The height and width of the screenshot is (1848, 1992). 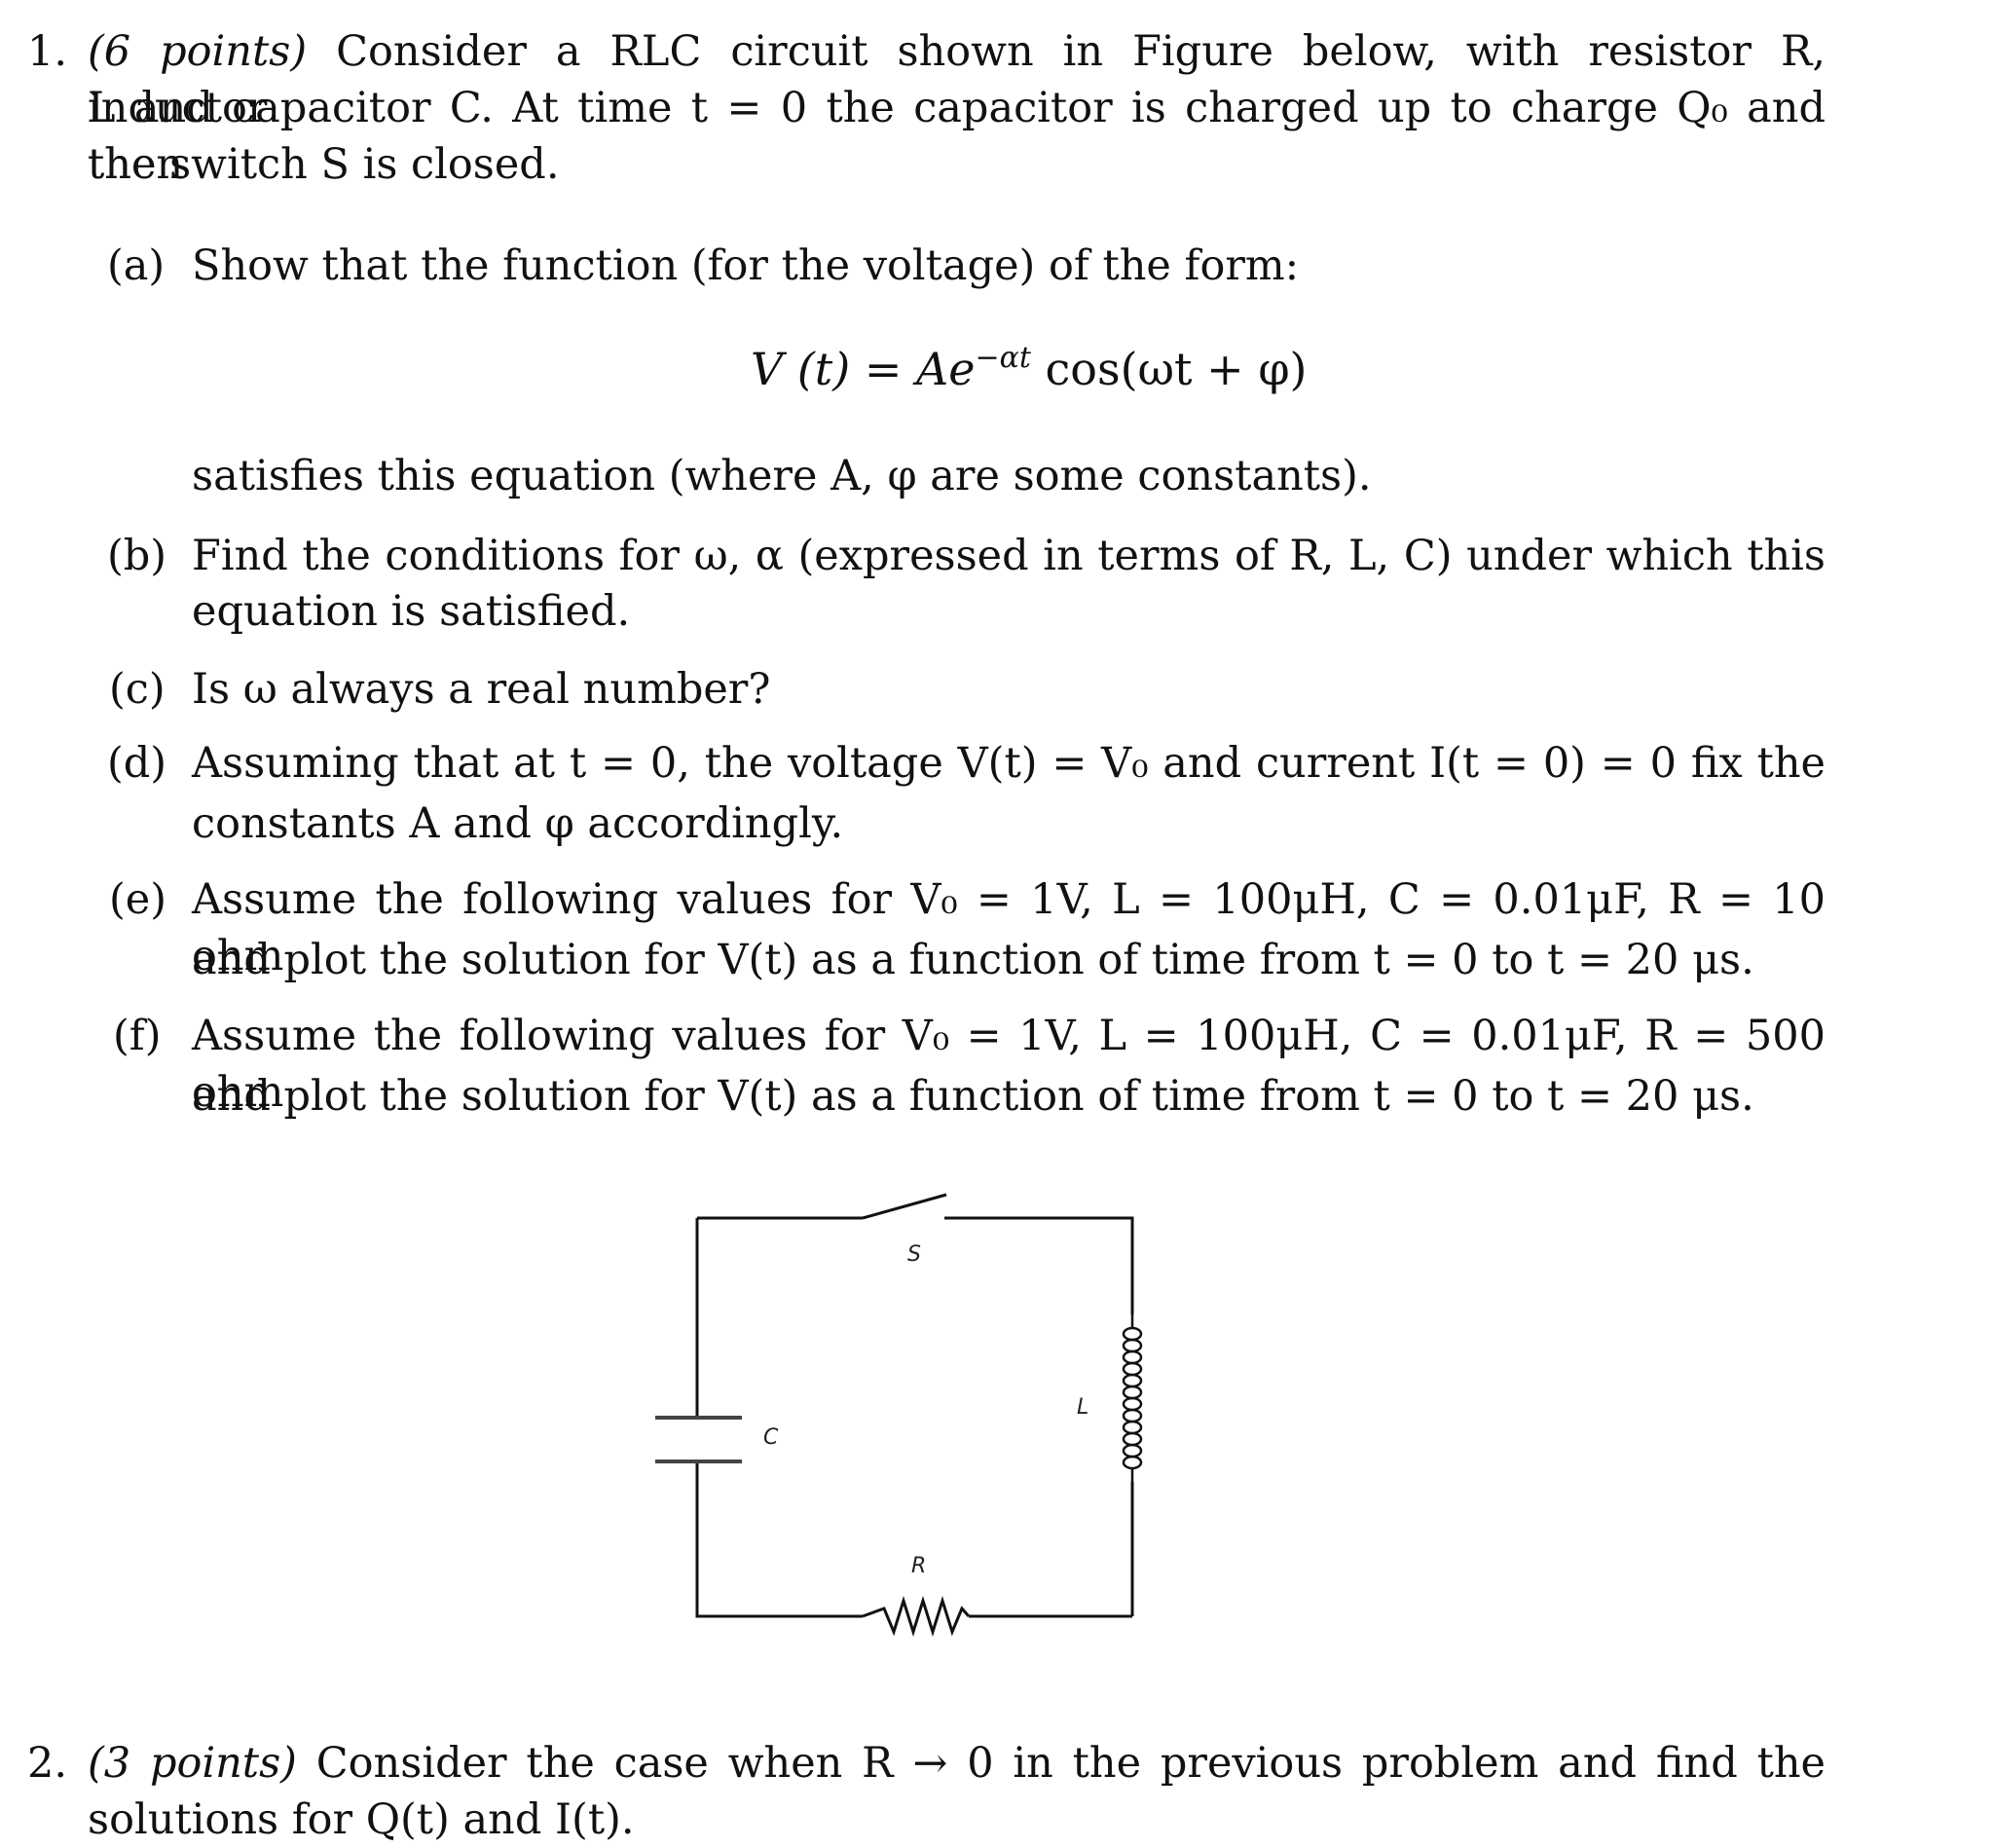 I want to click on inductor-coil, so click(x=1132, y=1398).